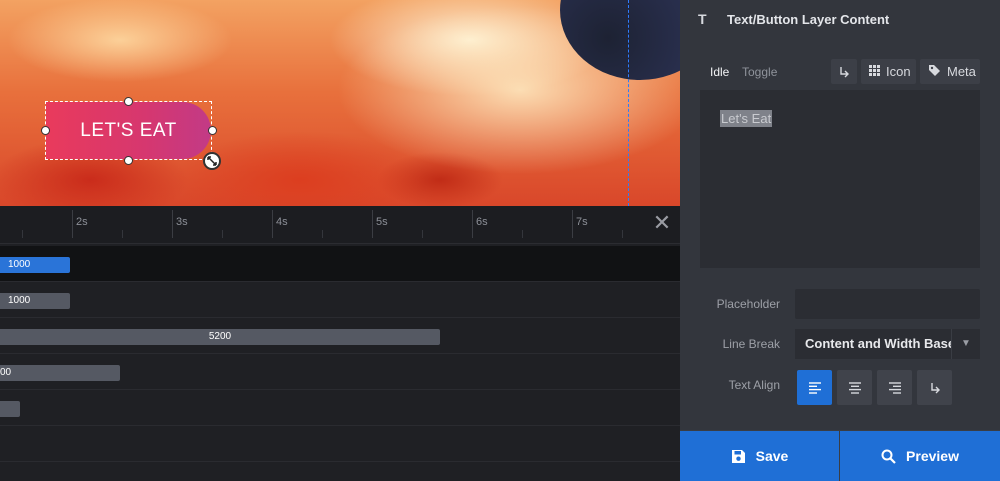  Describe the element at coordinates (620, 40) in the screenshot. I see `background-pizza-crust` at that location.